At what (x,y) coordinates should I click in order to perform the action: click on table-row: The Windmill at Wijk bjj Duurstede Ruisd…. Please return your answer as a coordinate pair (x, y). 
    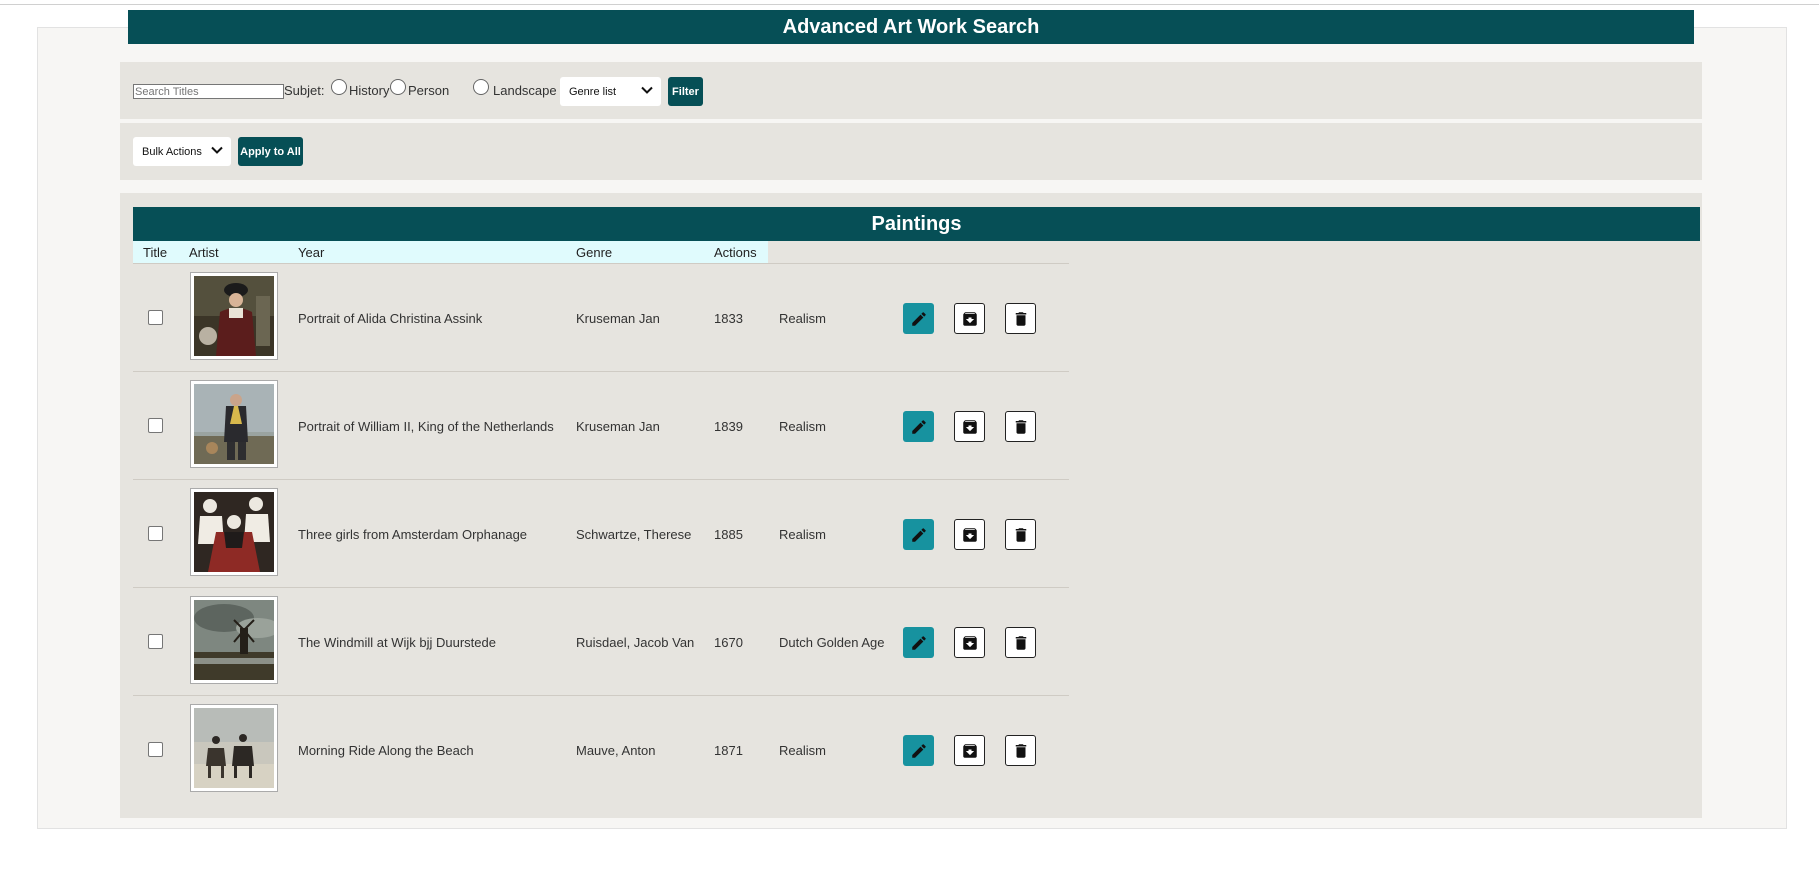
    Looking at the image, I should click on (601, 642).